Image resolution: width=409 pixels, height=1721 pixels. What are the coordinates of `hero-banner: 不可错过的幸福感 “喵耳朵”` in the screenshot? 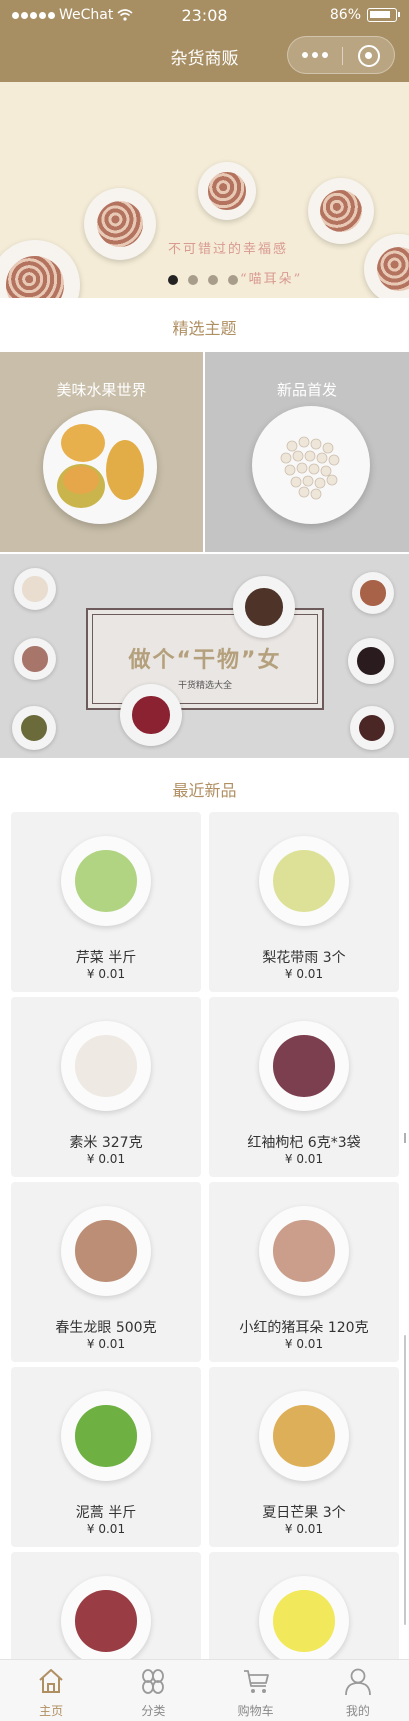 It's located at (204, 190).